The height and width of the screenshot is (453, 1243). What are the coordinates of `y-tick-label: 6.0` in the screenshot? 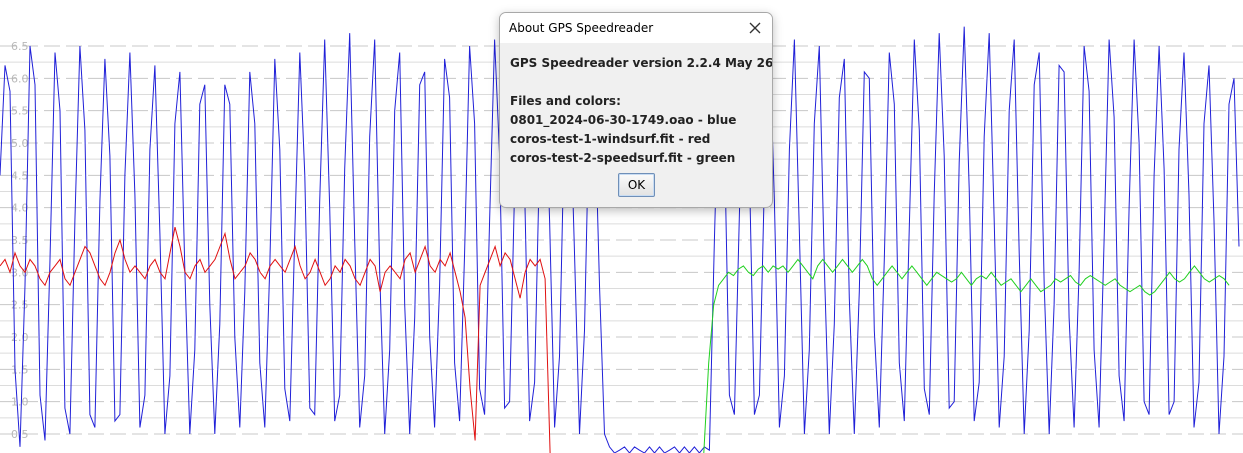 It's located at (20, 78).